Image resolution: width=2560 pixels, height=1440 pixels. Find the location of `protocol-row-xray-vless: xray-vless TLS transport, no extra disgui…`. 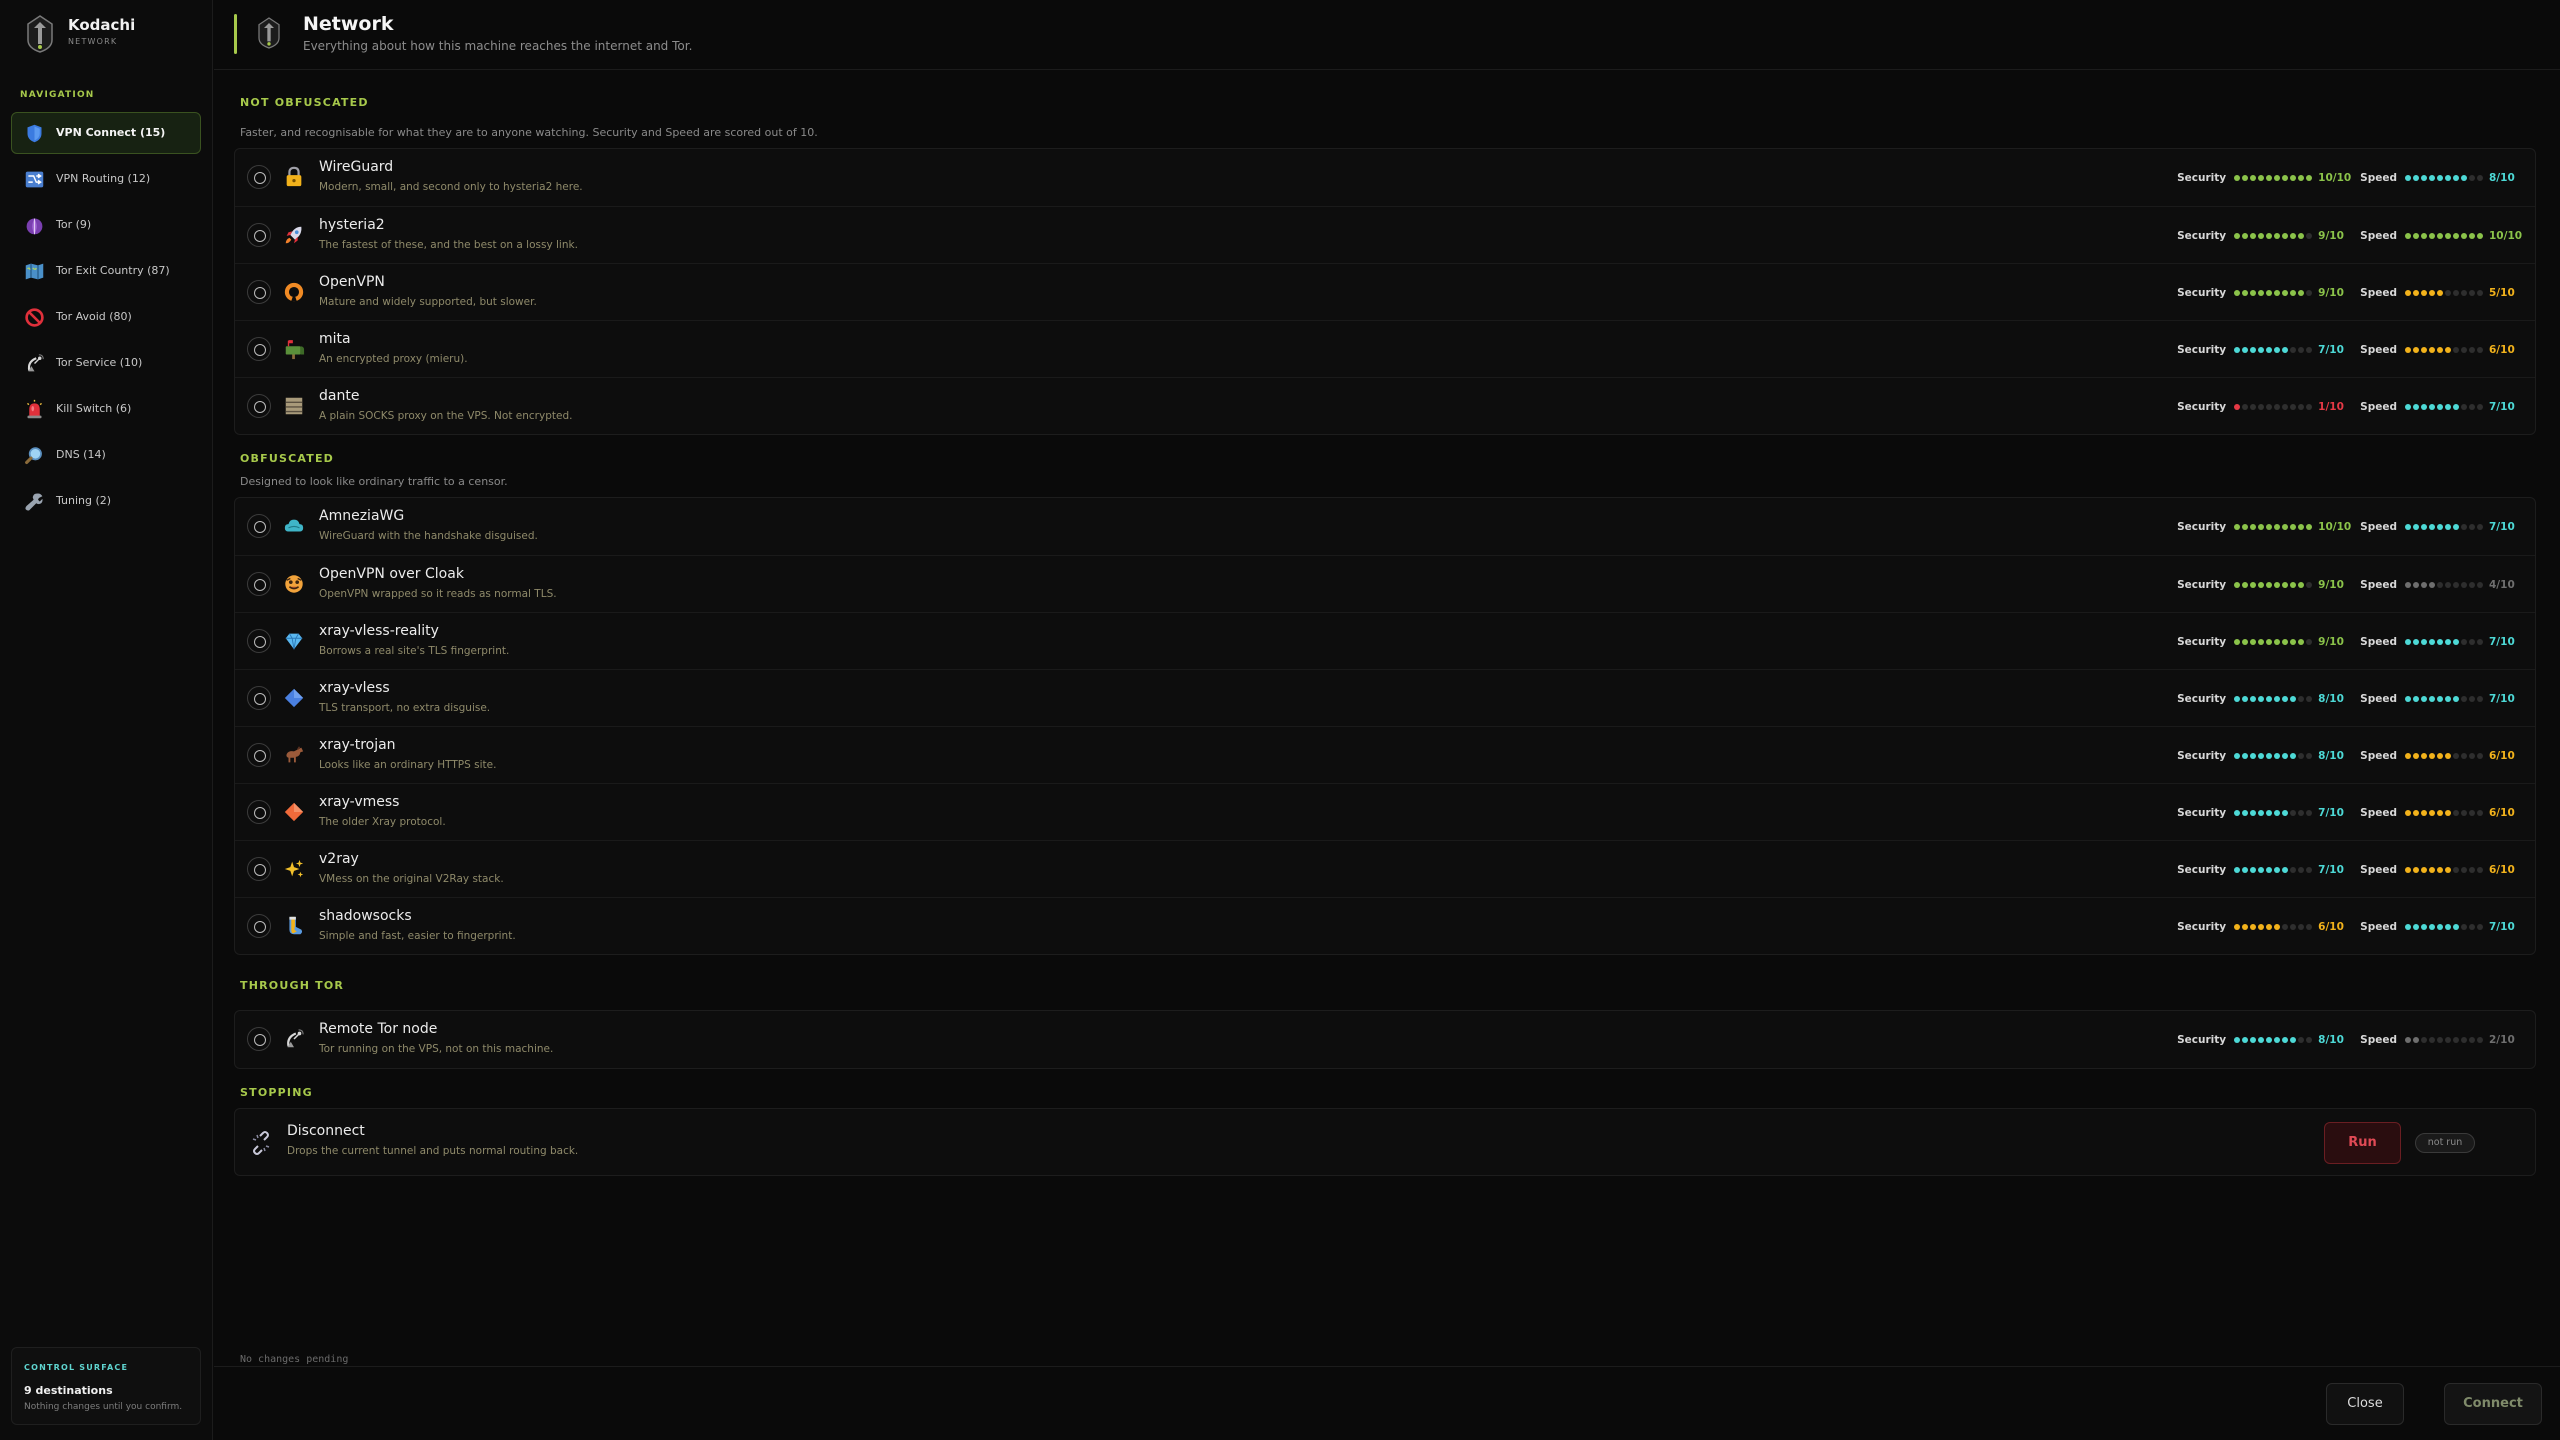

protocol-row-xray-vless: xray-vless TLS transport, no extra disgui… is located at coordinates (1385, 697).